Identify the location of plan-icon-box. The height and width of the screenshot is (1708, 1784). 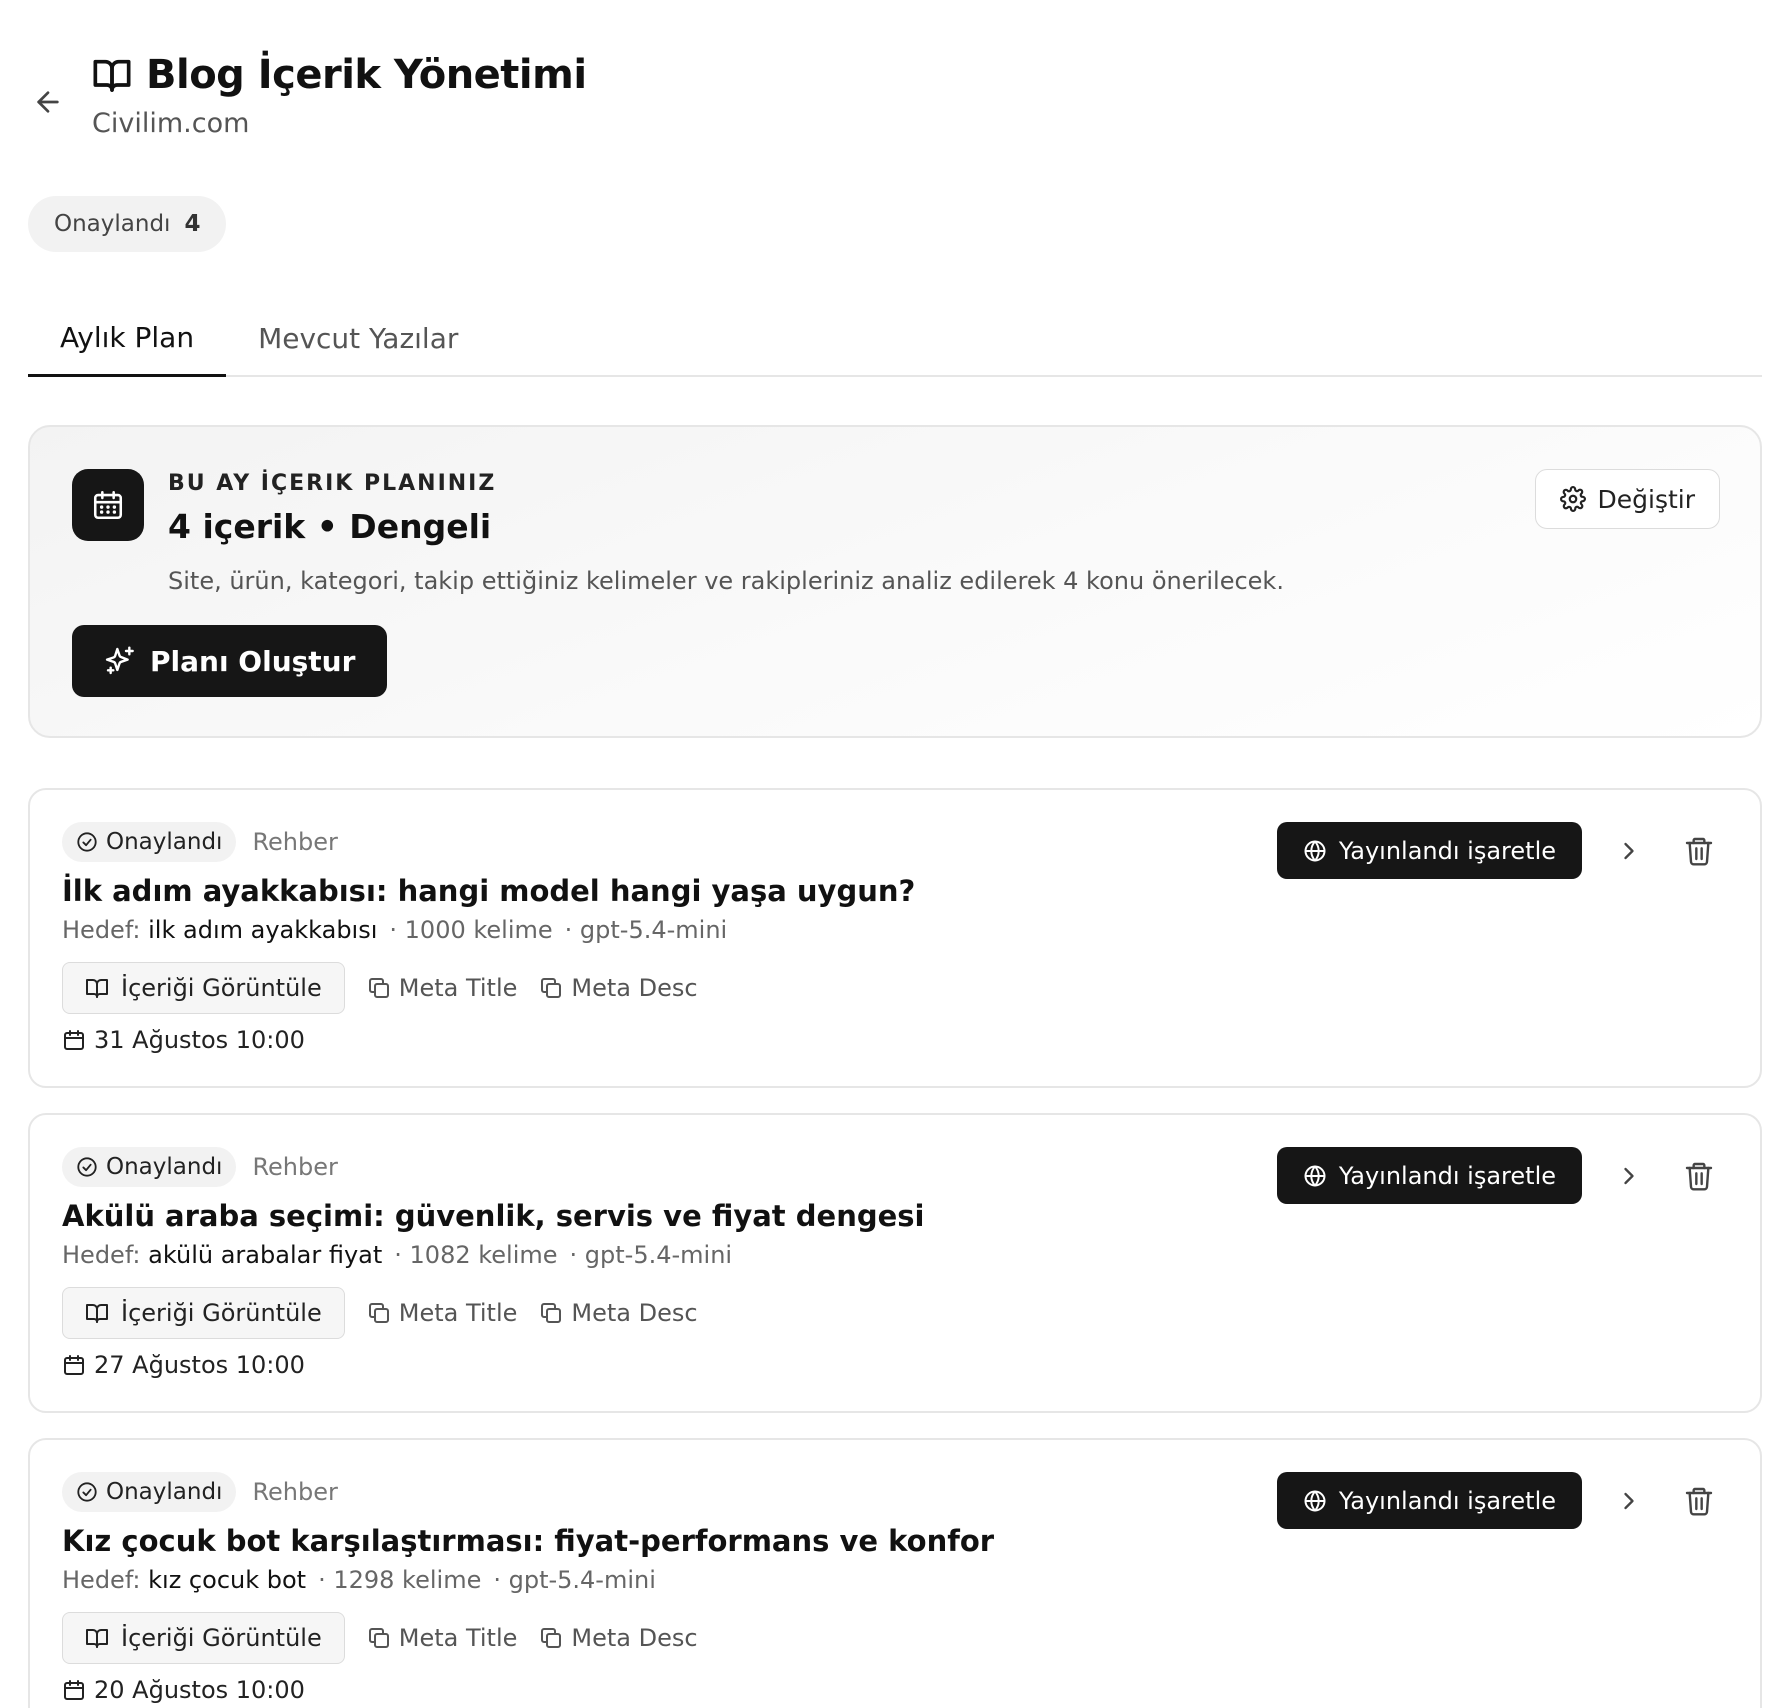
(108, 505).